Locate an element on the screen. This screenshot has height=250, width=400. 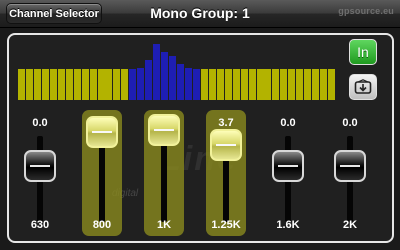
frequency-label: 1K is located at coordinates (164, 225).